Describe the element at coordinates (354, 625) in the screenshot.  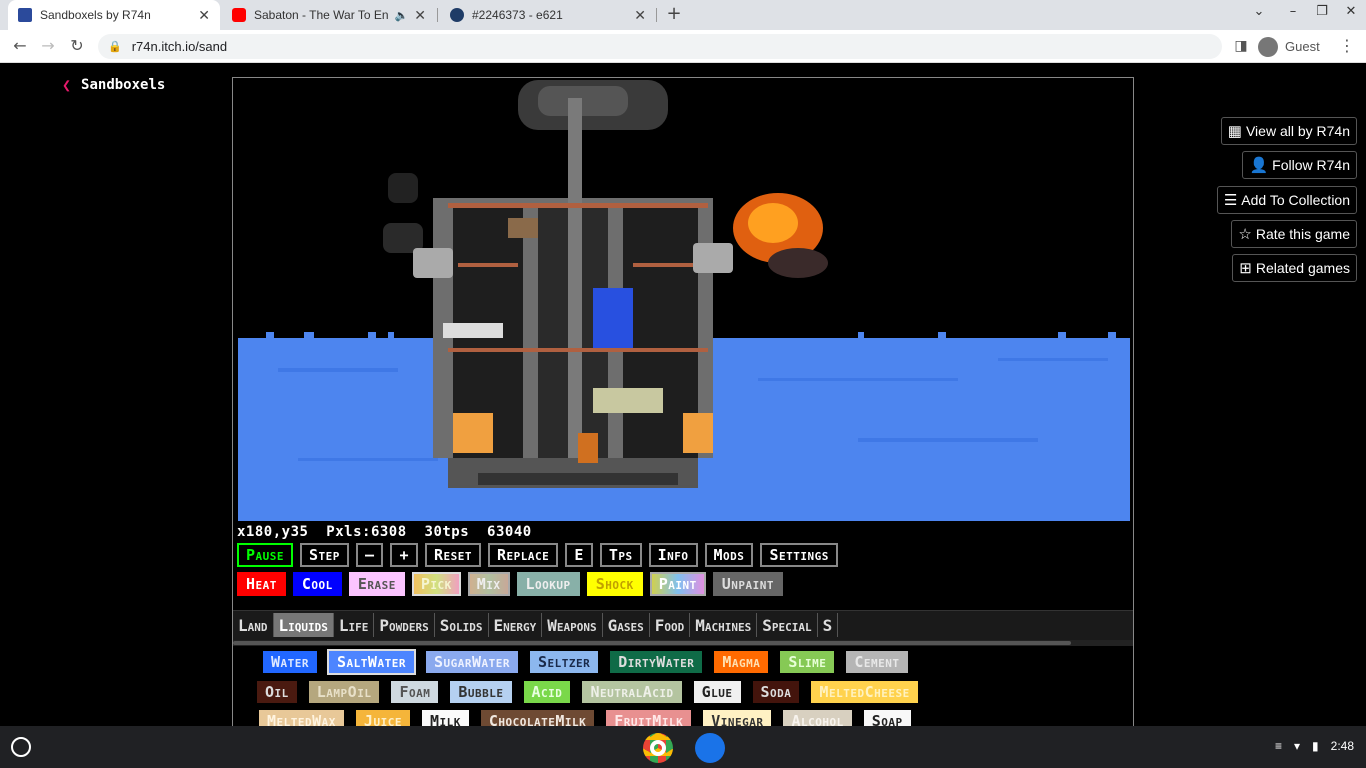
I see `tab-life: Life` at that location.